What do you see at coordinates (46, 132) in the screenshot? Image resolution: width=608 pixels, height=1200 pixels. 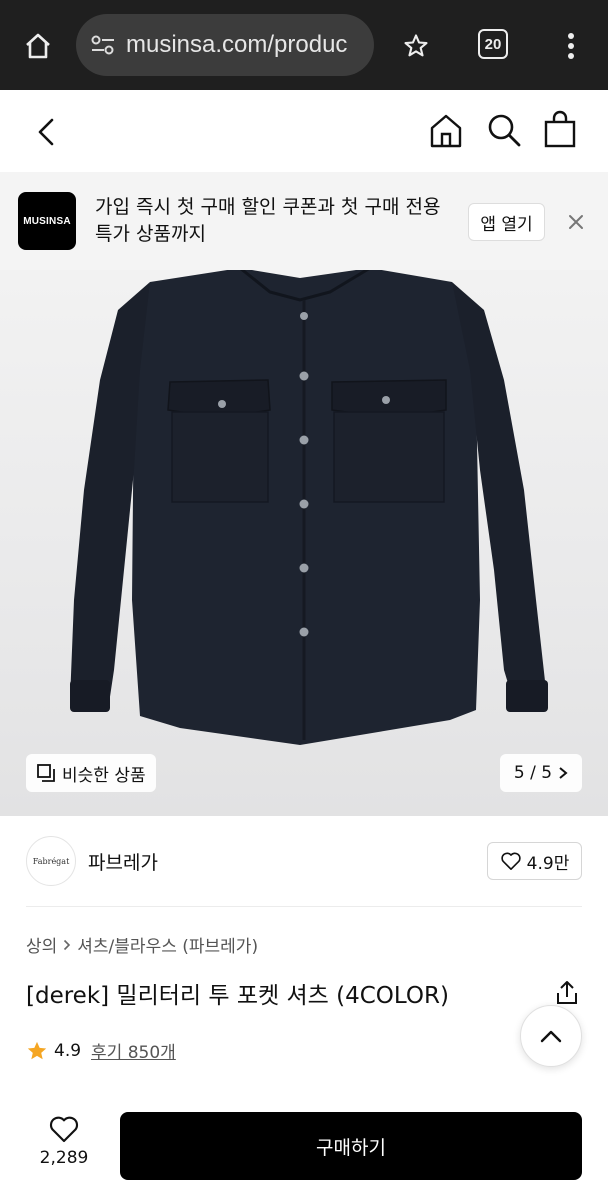 I see `back-arrow-icon` at bounding box center [46, 132].